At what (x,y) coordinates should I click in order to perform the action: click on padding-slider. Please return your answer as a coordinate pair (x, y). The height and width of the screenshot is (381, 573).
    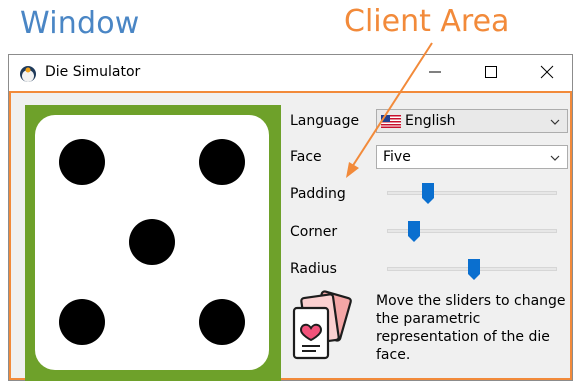
    Looking at the image, I should click on (472, 194).